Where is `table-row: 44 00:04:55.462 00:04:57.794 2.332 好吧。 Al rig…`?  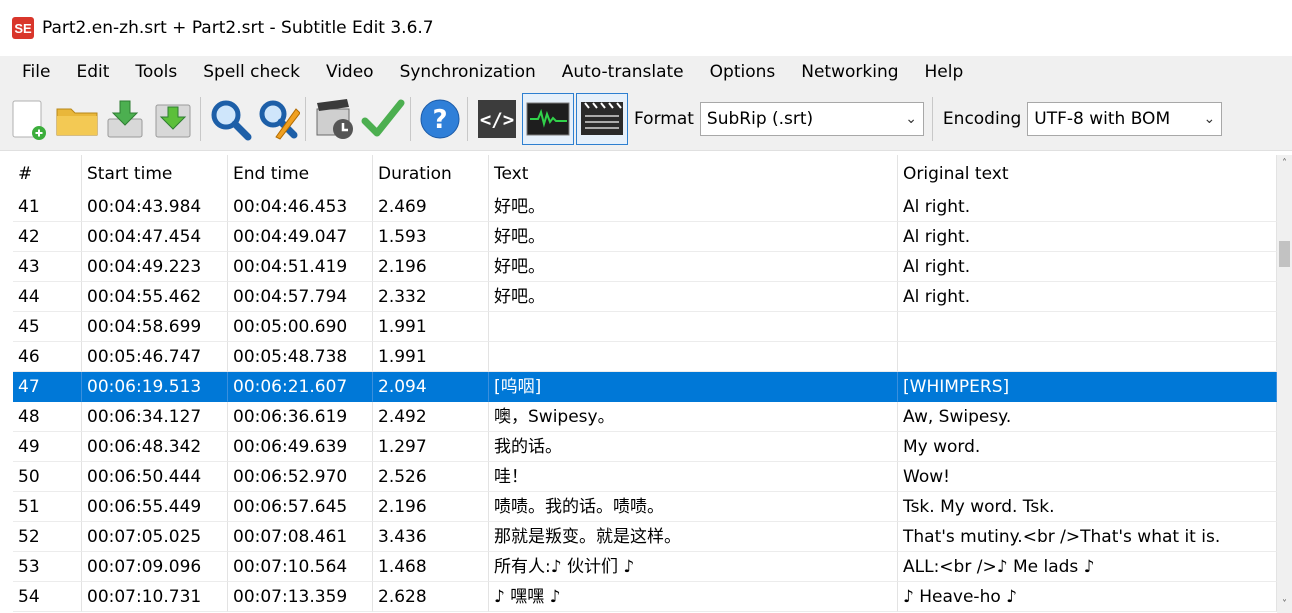 table-row: 44 00:04:55.462 00:04:57.794 2.332 好吧。 Al rig… is located at coordinates (645, 297).